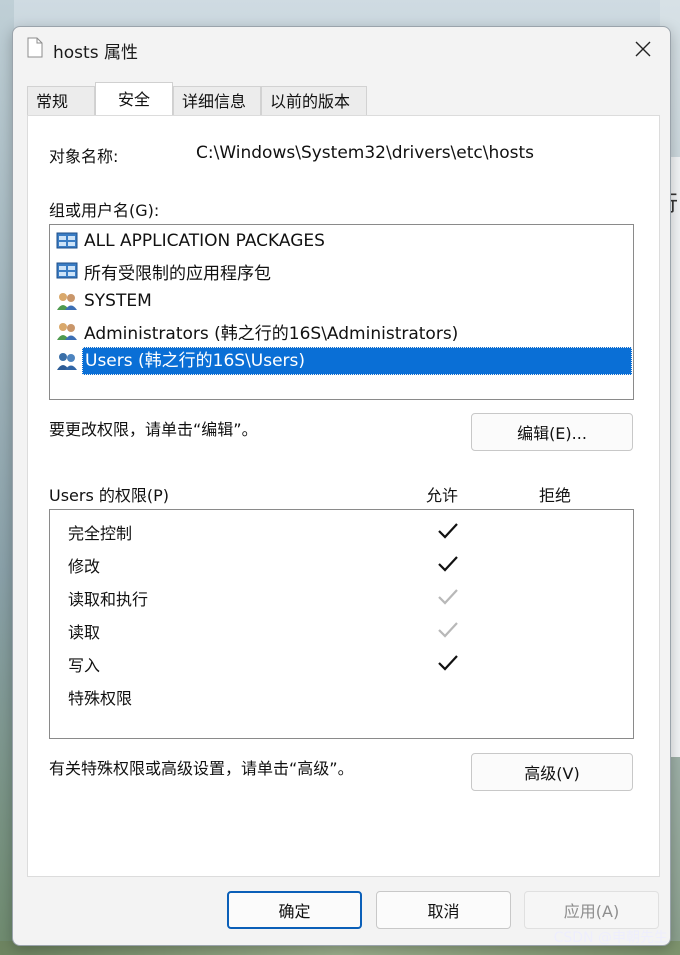 This screenshot has height=955, width=680. Describe the element at coordinates (341, 630) in the screenshot. I see `permission-row: 读取` at that location.